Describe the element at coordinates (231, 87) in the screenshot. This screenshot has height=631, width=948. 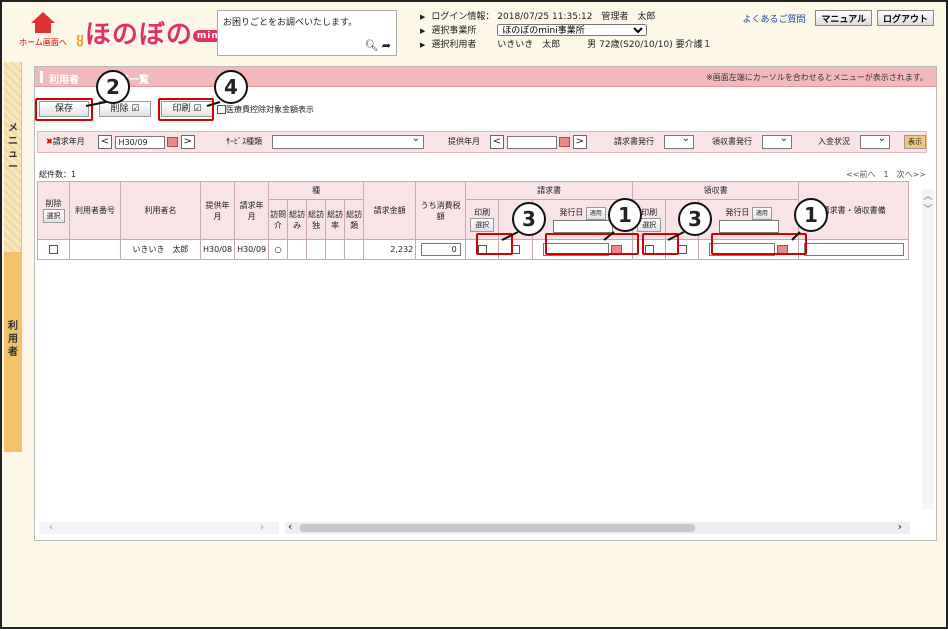
I see `callout-4: 4` at that location.